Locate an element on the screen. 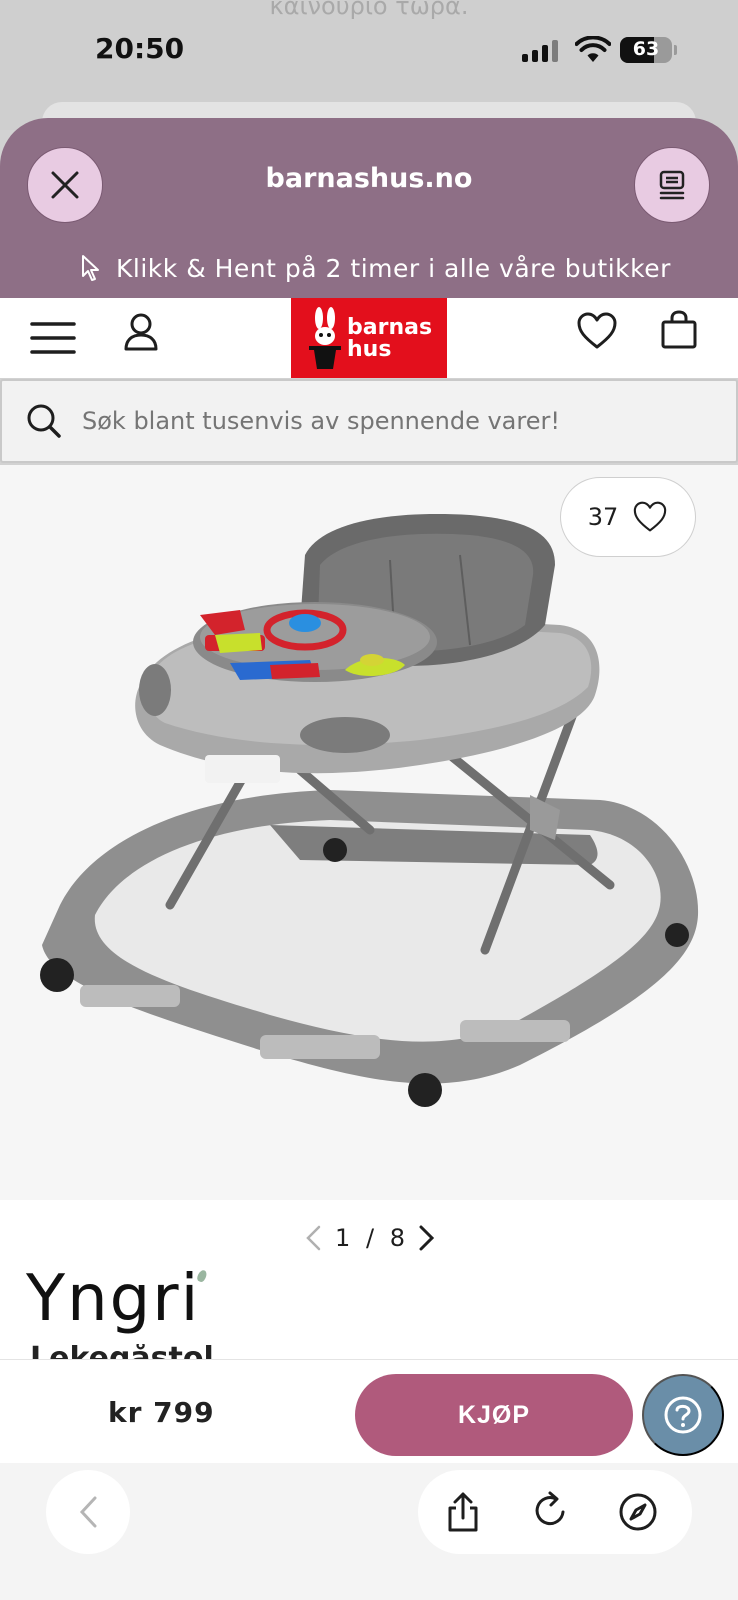 The width and height of the screenshot is (738, 1600). search-input is located at coordinates (397, 421).